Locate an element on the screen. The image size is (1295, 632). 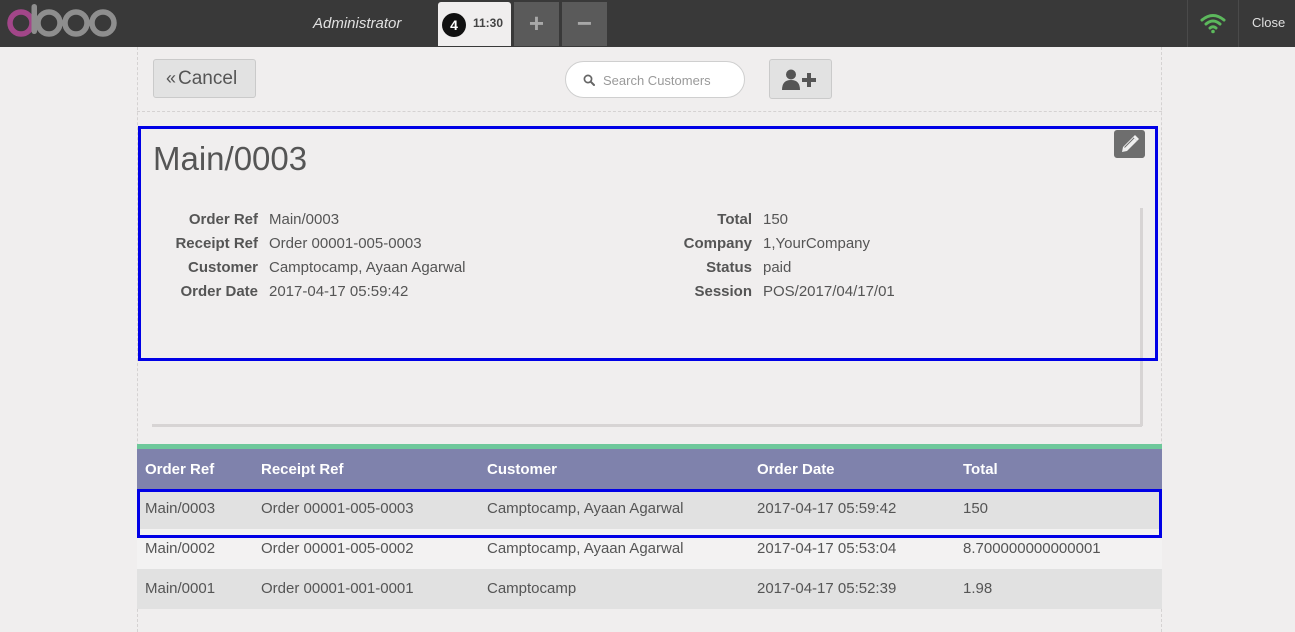
order-count-badge: 4 is located at coordinates (454, 25).